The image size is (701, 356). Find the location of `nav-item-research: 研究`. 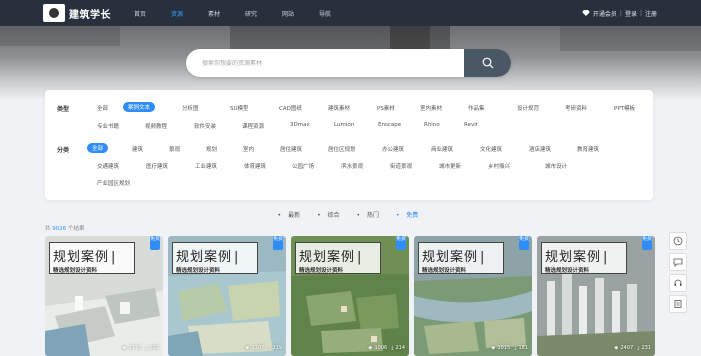

nav-item-research: 研究 is located at coordinates (263, 13).